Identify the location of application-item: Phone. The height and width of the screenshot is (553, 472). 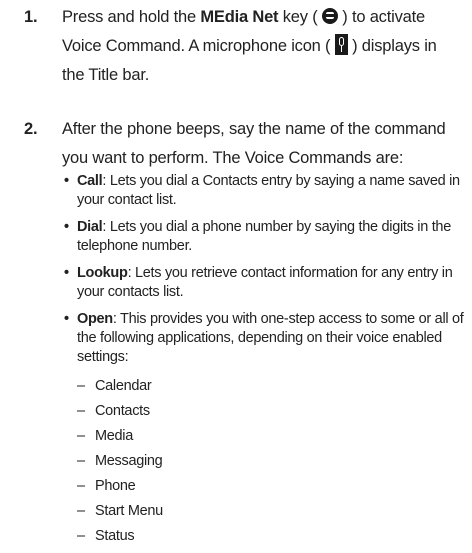
(270, 486).